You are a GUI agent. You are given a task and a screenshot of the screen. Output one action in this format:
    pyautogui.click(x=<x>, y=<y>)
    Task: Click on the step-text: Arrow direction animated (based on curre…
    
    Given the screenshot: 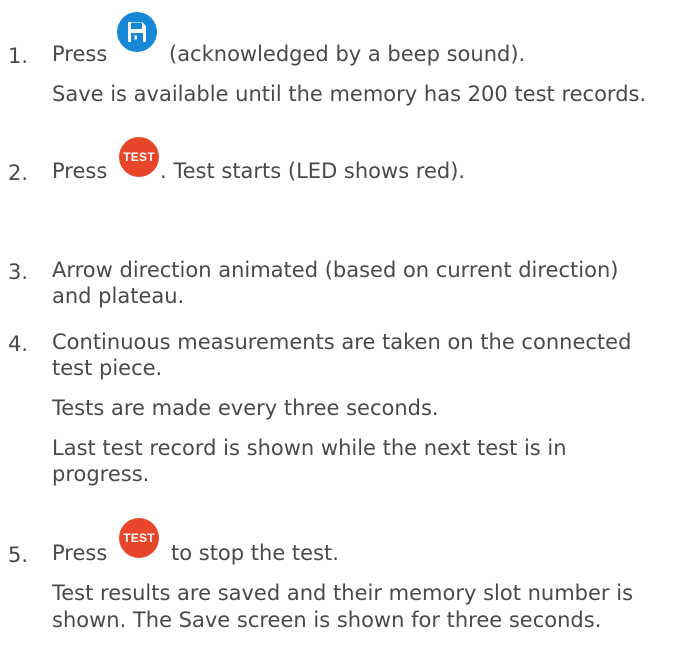 What is the action you would take?
    pyautogui.click(x=335, y=270)
    